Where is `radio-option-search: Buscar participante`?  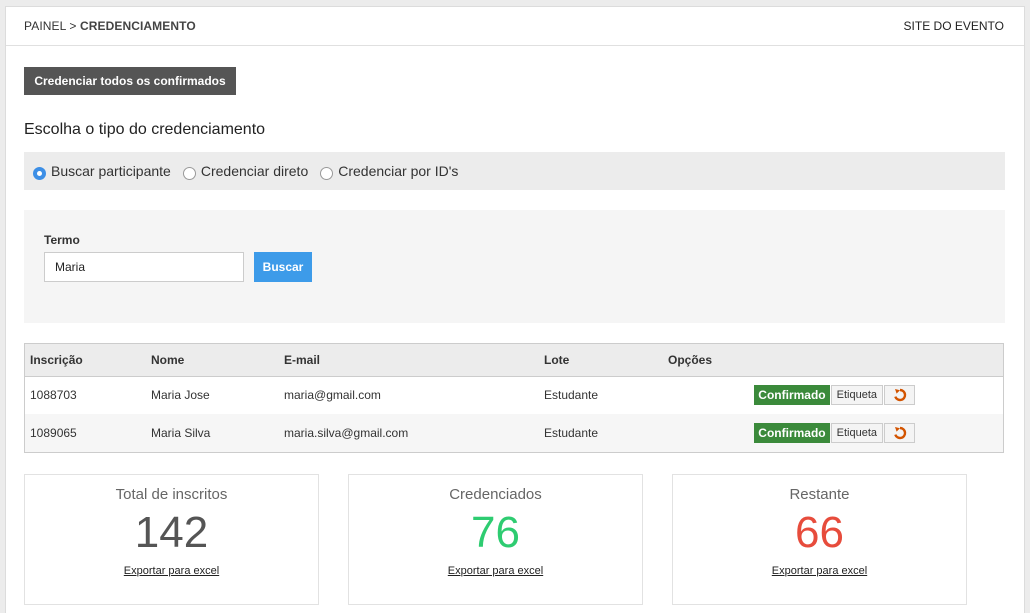 radio-option-search: Buscar participante is located at coordinates (102, 171).